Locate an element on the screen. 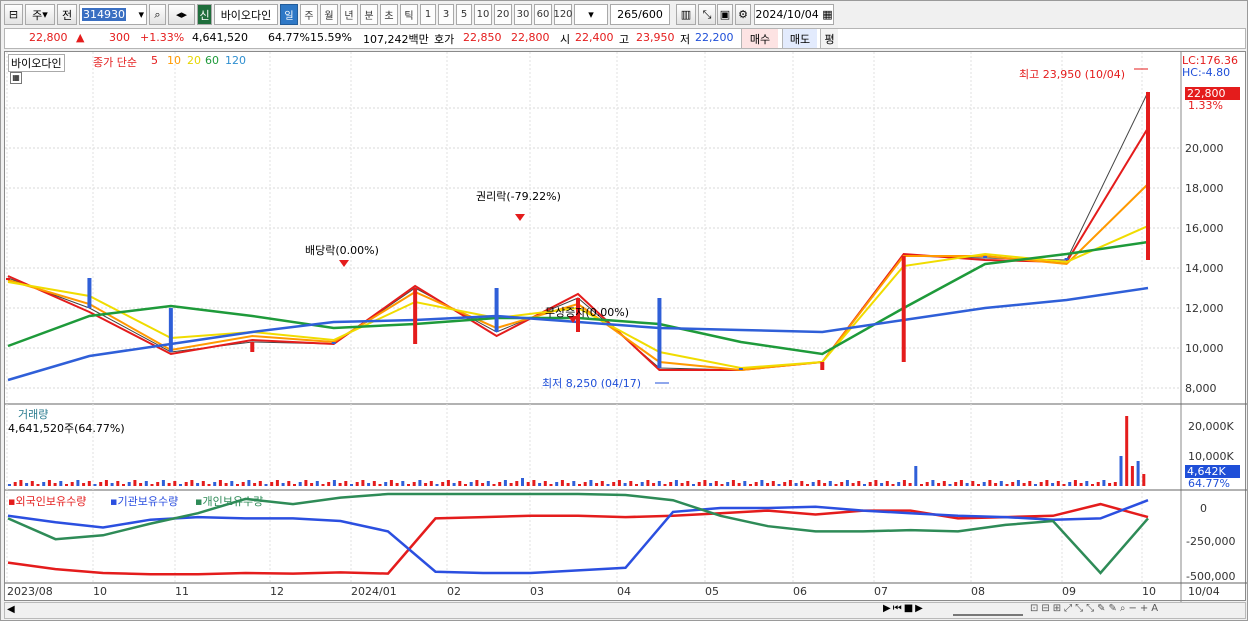 This screenshot has height=621, width=1248. date-field: 2024/10/04 ▦ is located at coordinates (794, 14).